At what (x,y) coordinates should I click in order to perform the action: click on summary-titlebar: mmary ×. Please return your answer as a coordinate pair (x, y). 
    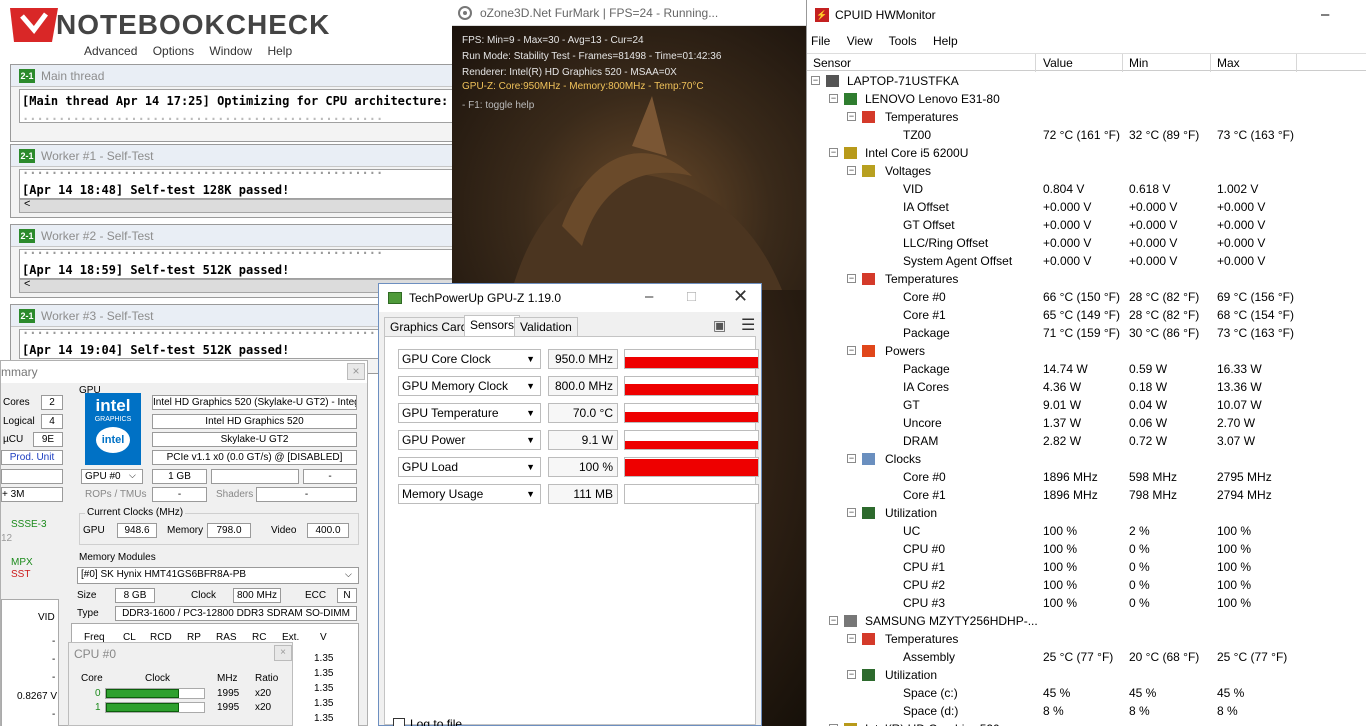
    Looking at the image, I should click on (184, 372).